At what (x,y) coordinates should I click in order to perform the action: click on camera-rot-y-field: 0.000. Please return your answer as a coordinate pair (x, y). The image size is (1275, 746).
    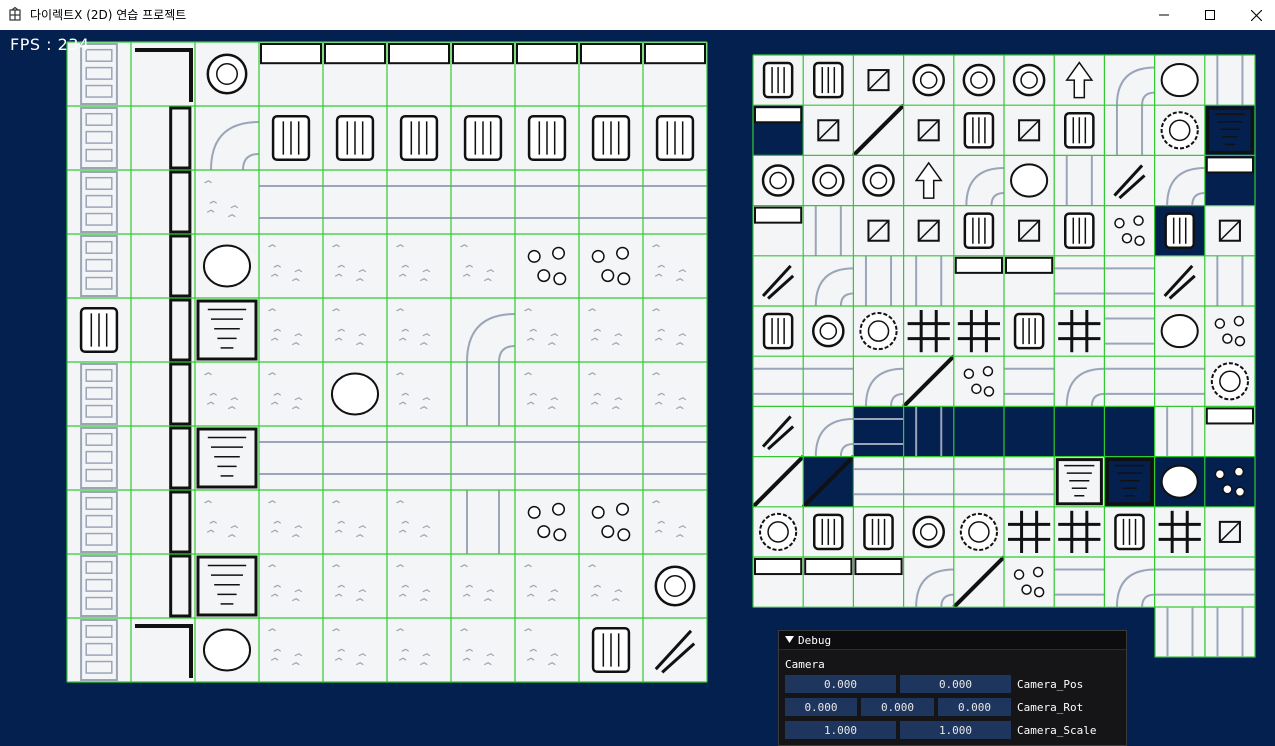
    Looking at the image, I should click on (897, 707).